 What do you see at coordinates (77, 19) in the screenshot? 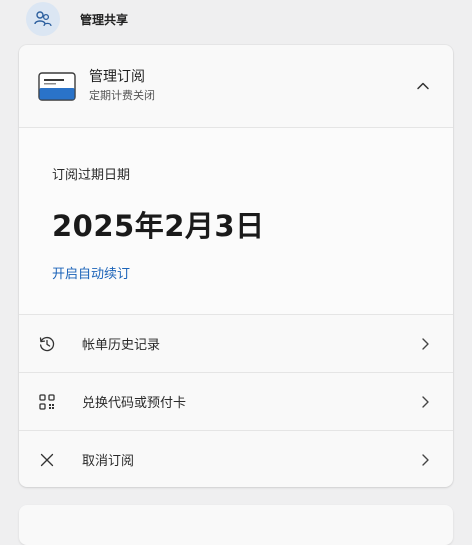
I see `manage-sharing-row: 管理共享` at bounding box center [77, 19].